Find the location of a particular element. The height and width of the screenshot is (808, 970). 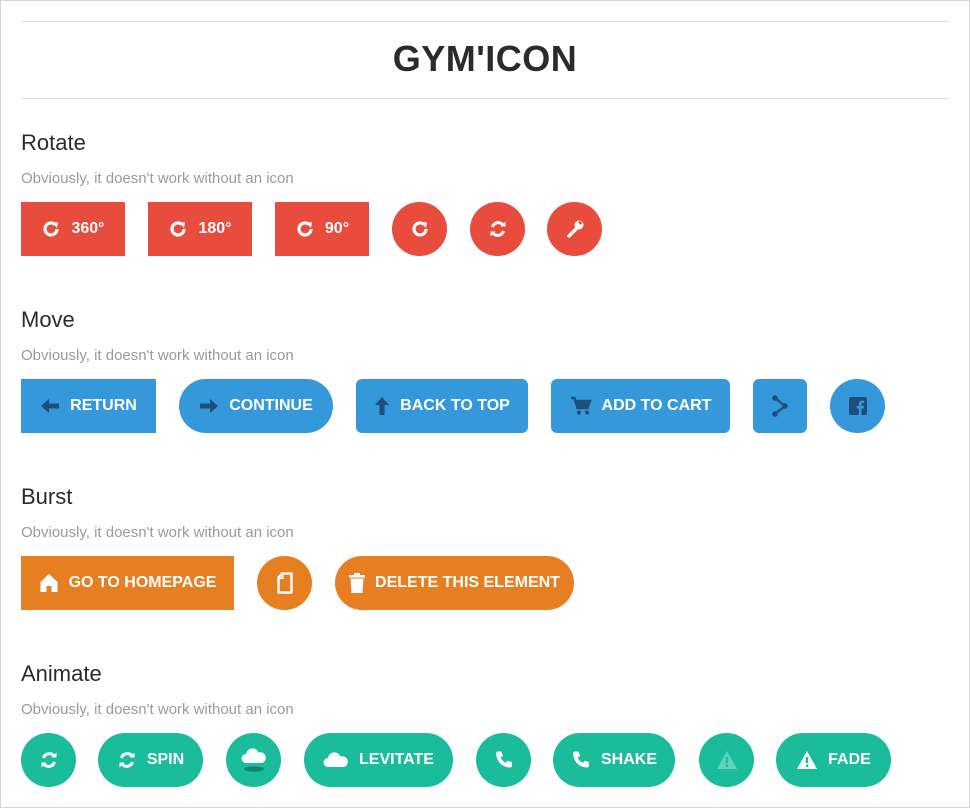

levitate-label: LEVITATE is located at coordinates (396, 759).